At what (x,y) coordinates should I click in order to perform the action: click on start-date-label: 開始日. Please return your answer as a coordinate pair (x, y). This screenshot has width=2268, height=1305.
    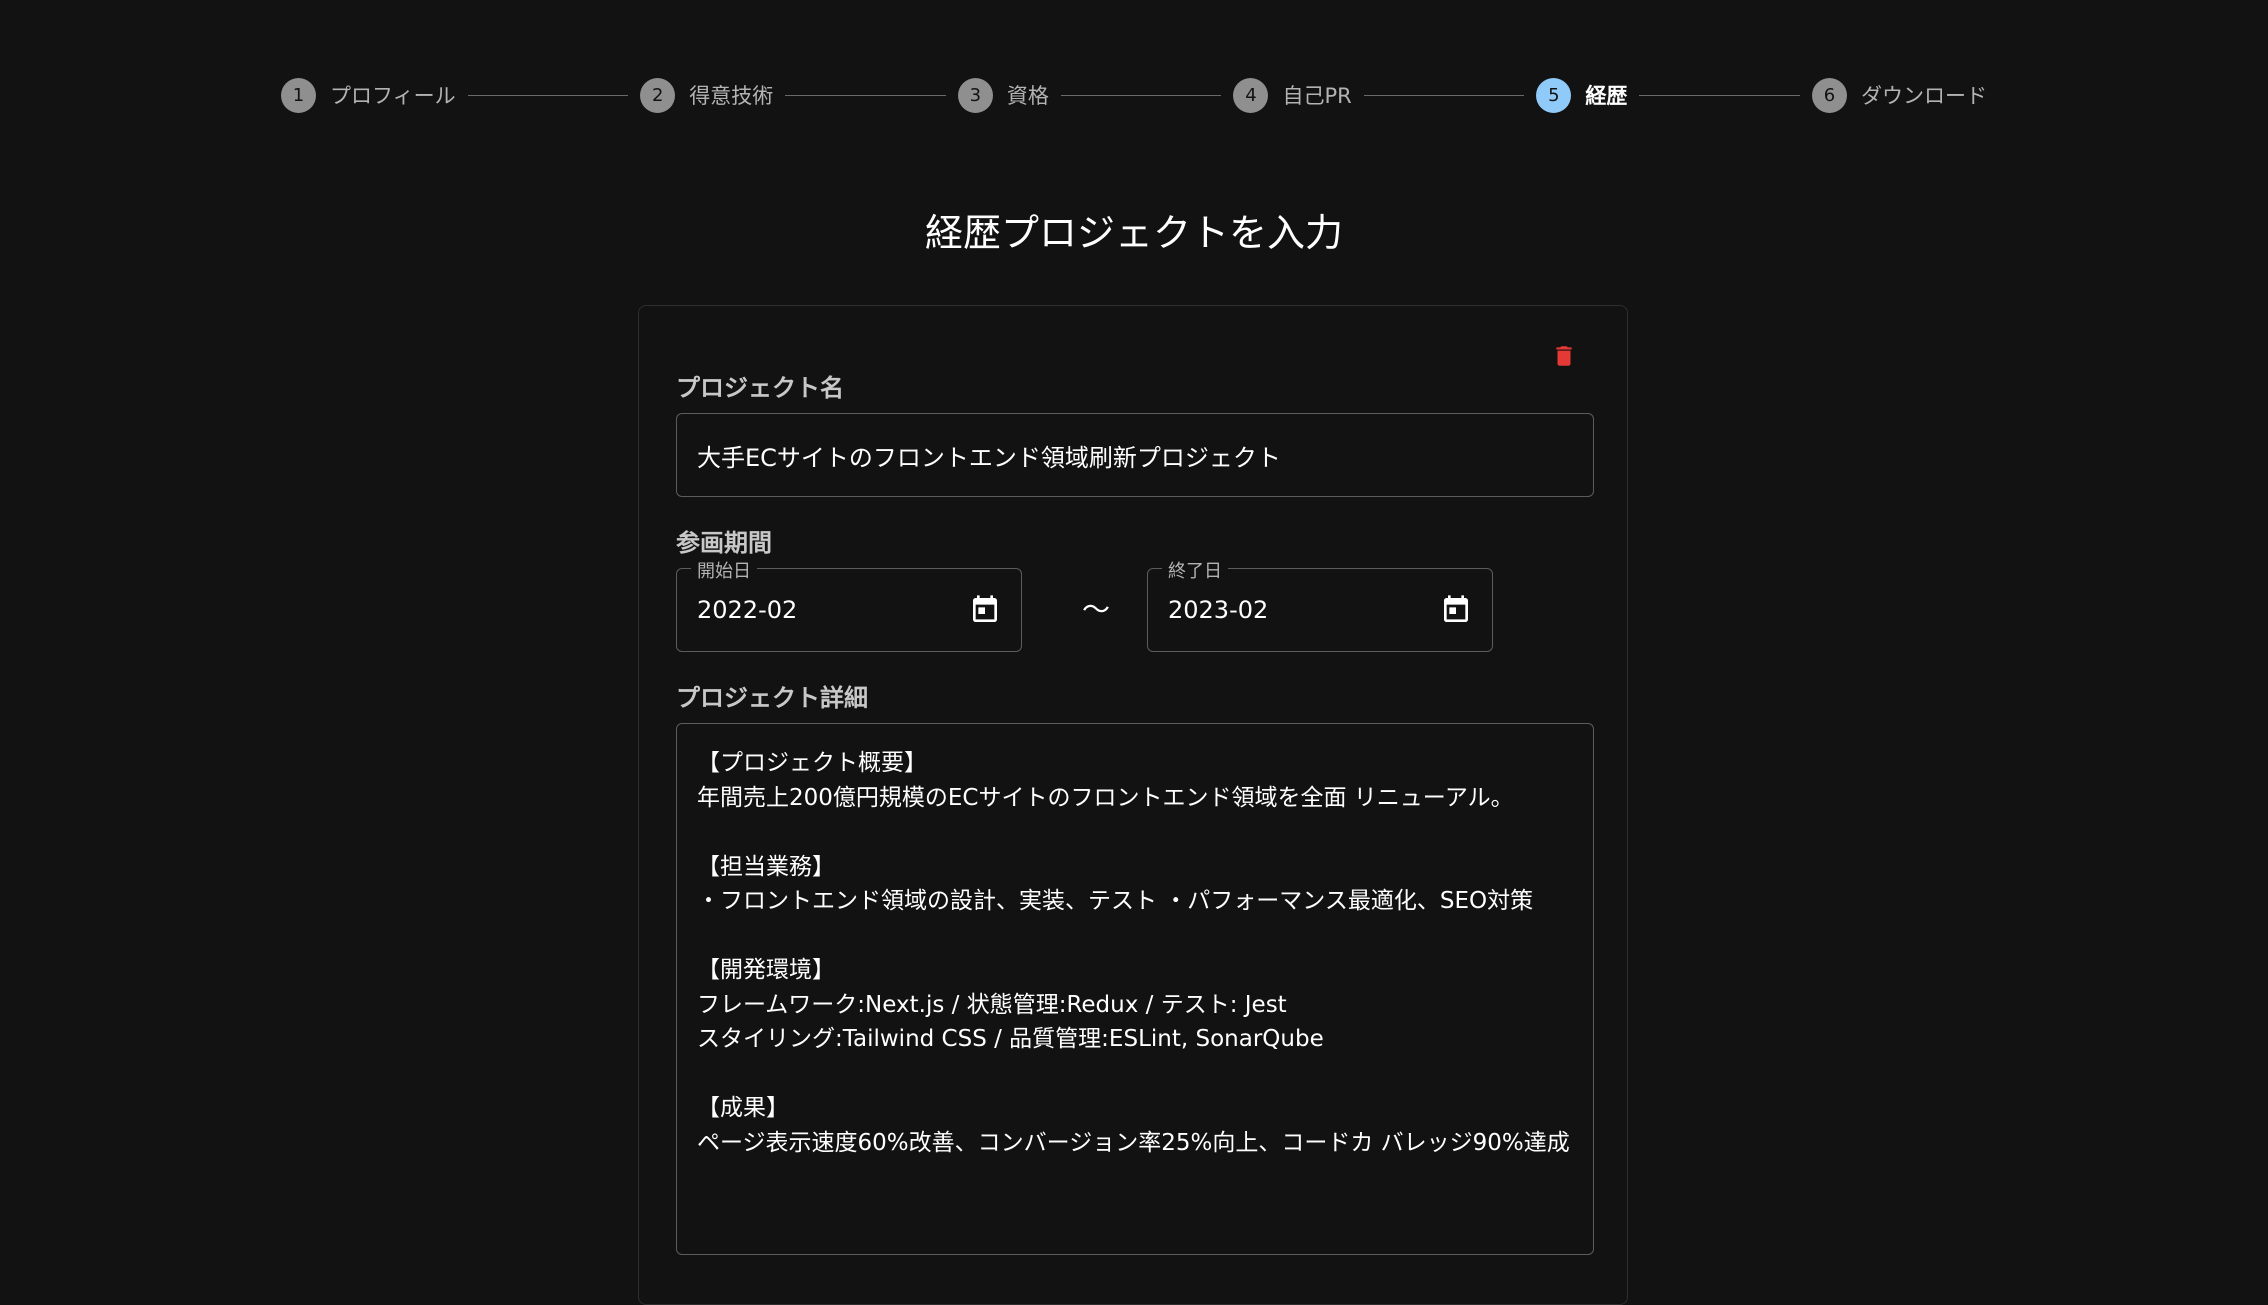
    Looking at the image, I should click on (724, 570).